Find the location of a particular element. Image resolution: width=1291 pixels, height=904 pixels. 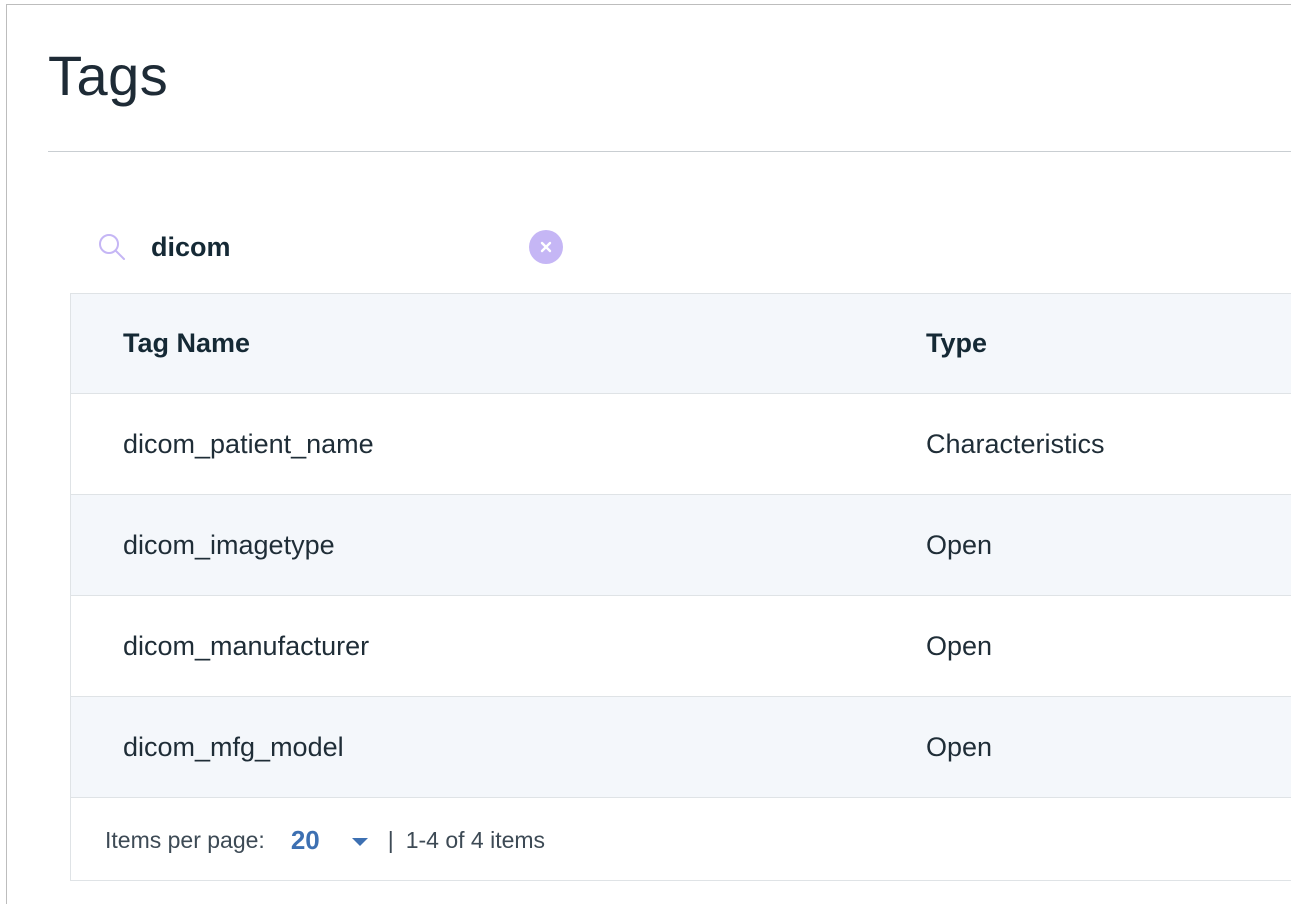

search-bar is located at coordinates (335, 247).